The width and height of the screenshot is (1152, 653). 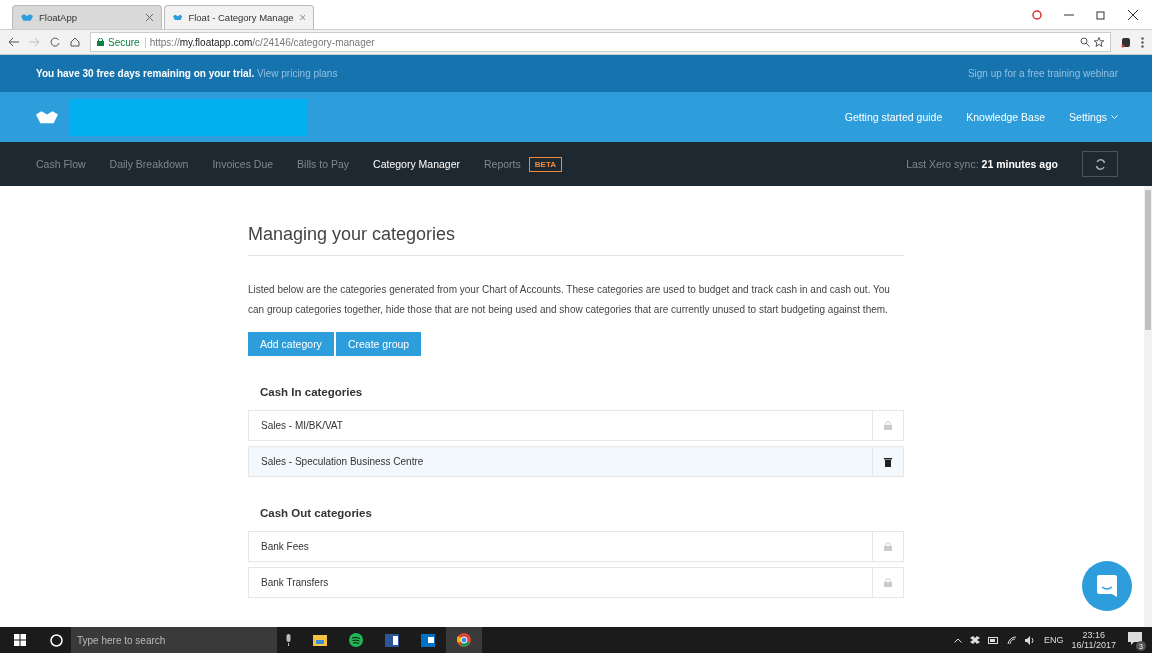 I want to click on address-bar: Secure https://my.floatapp.com/c/24146/category-manager, so click(x=600, y=42).